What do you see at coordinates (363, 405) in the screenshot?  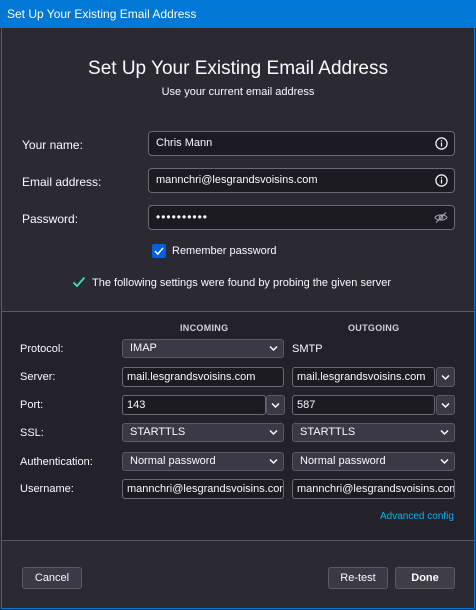 I see `outgoing-port-input: 587` at bounding box center [363, 405].